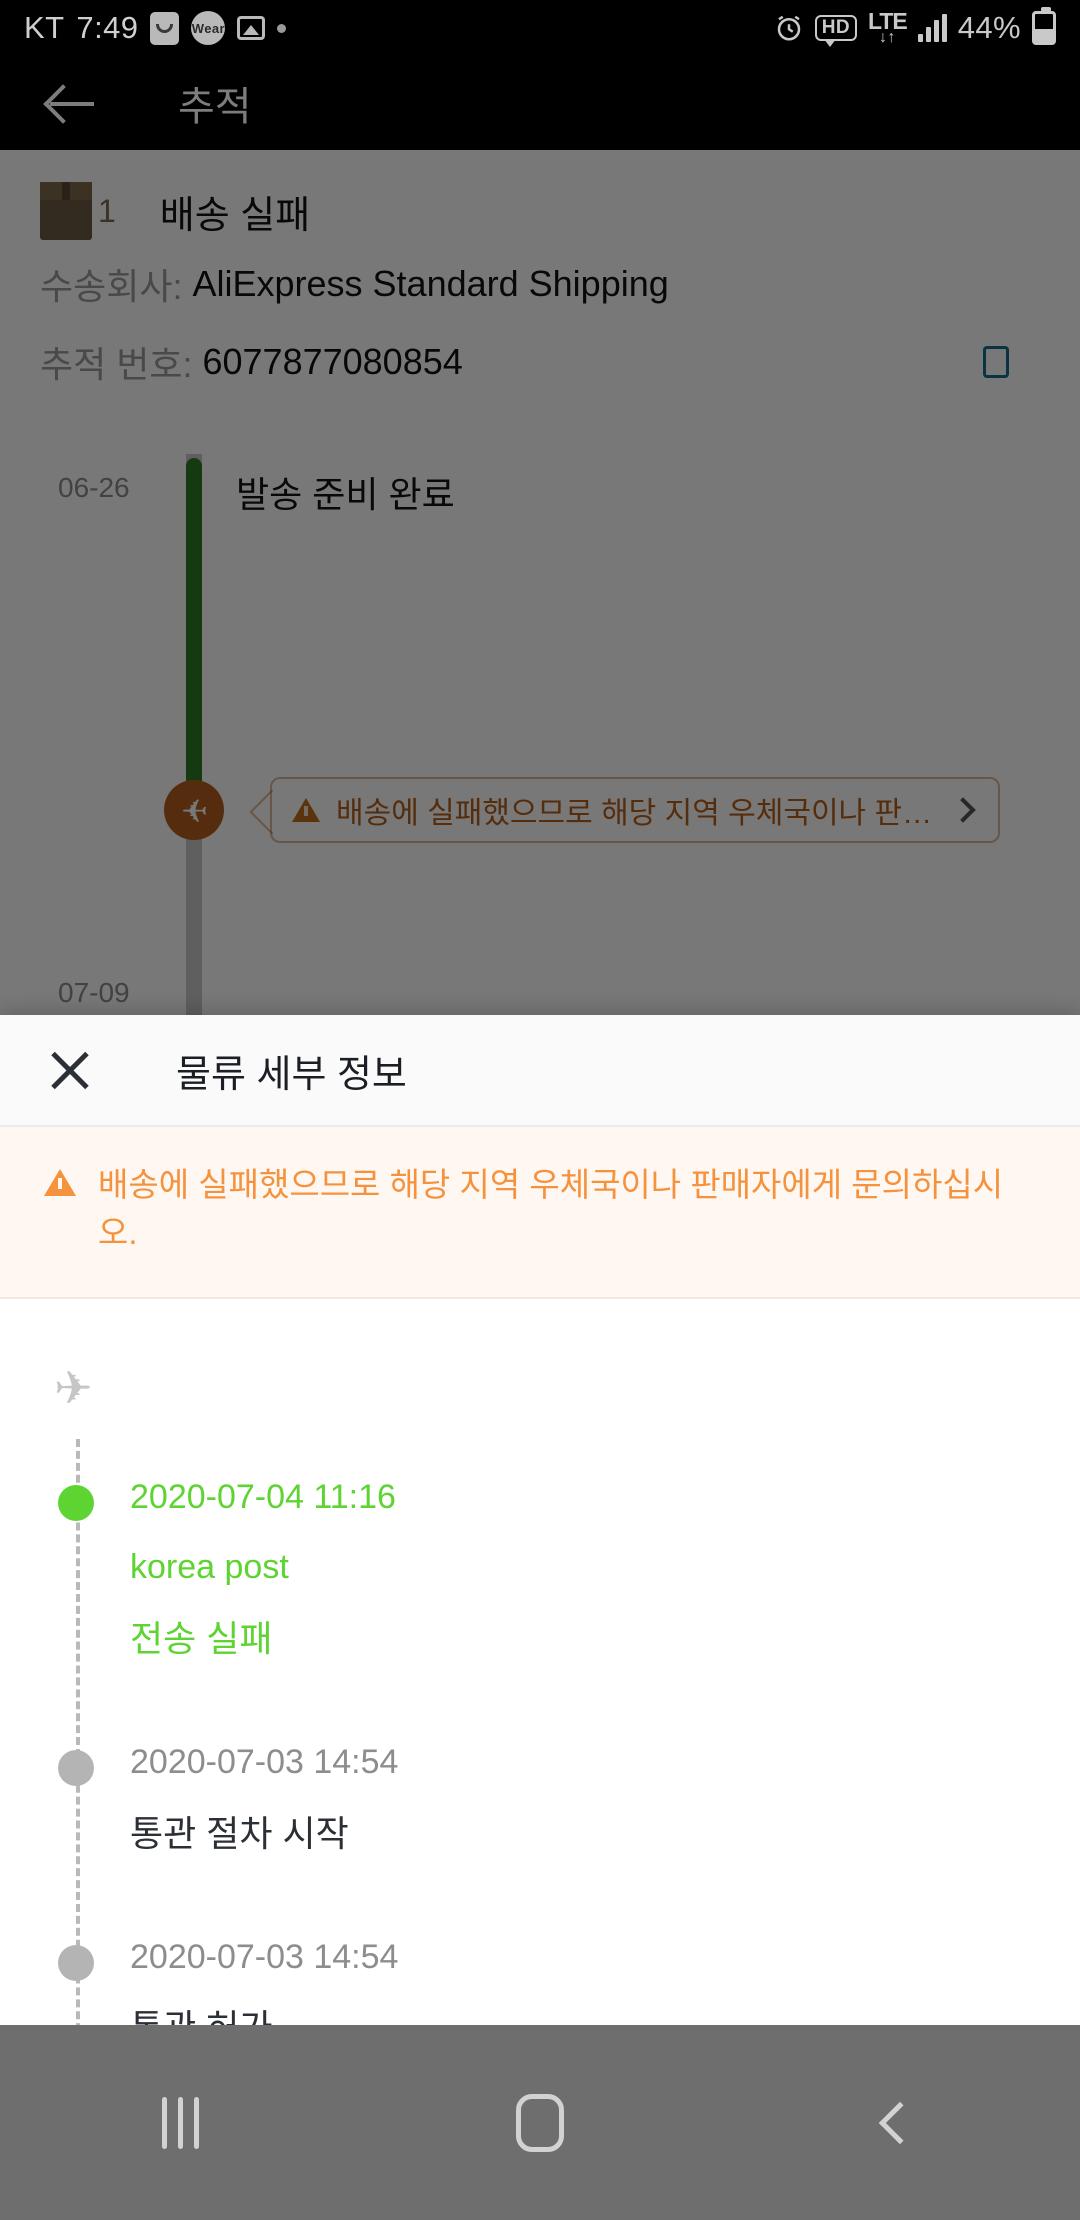 The image size is (1080, 2220). Describe the element at coordinates (540, 195) in the screenshot. I see `package-header: 1 배송 실패` at that location.